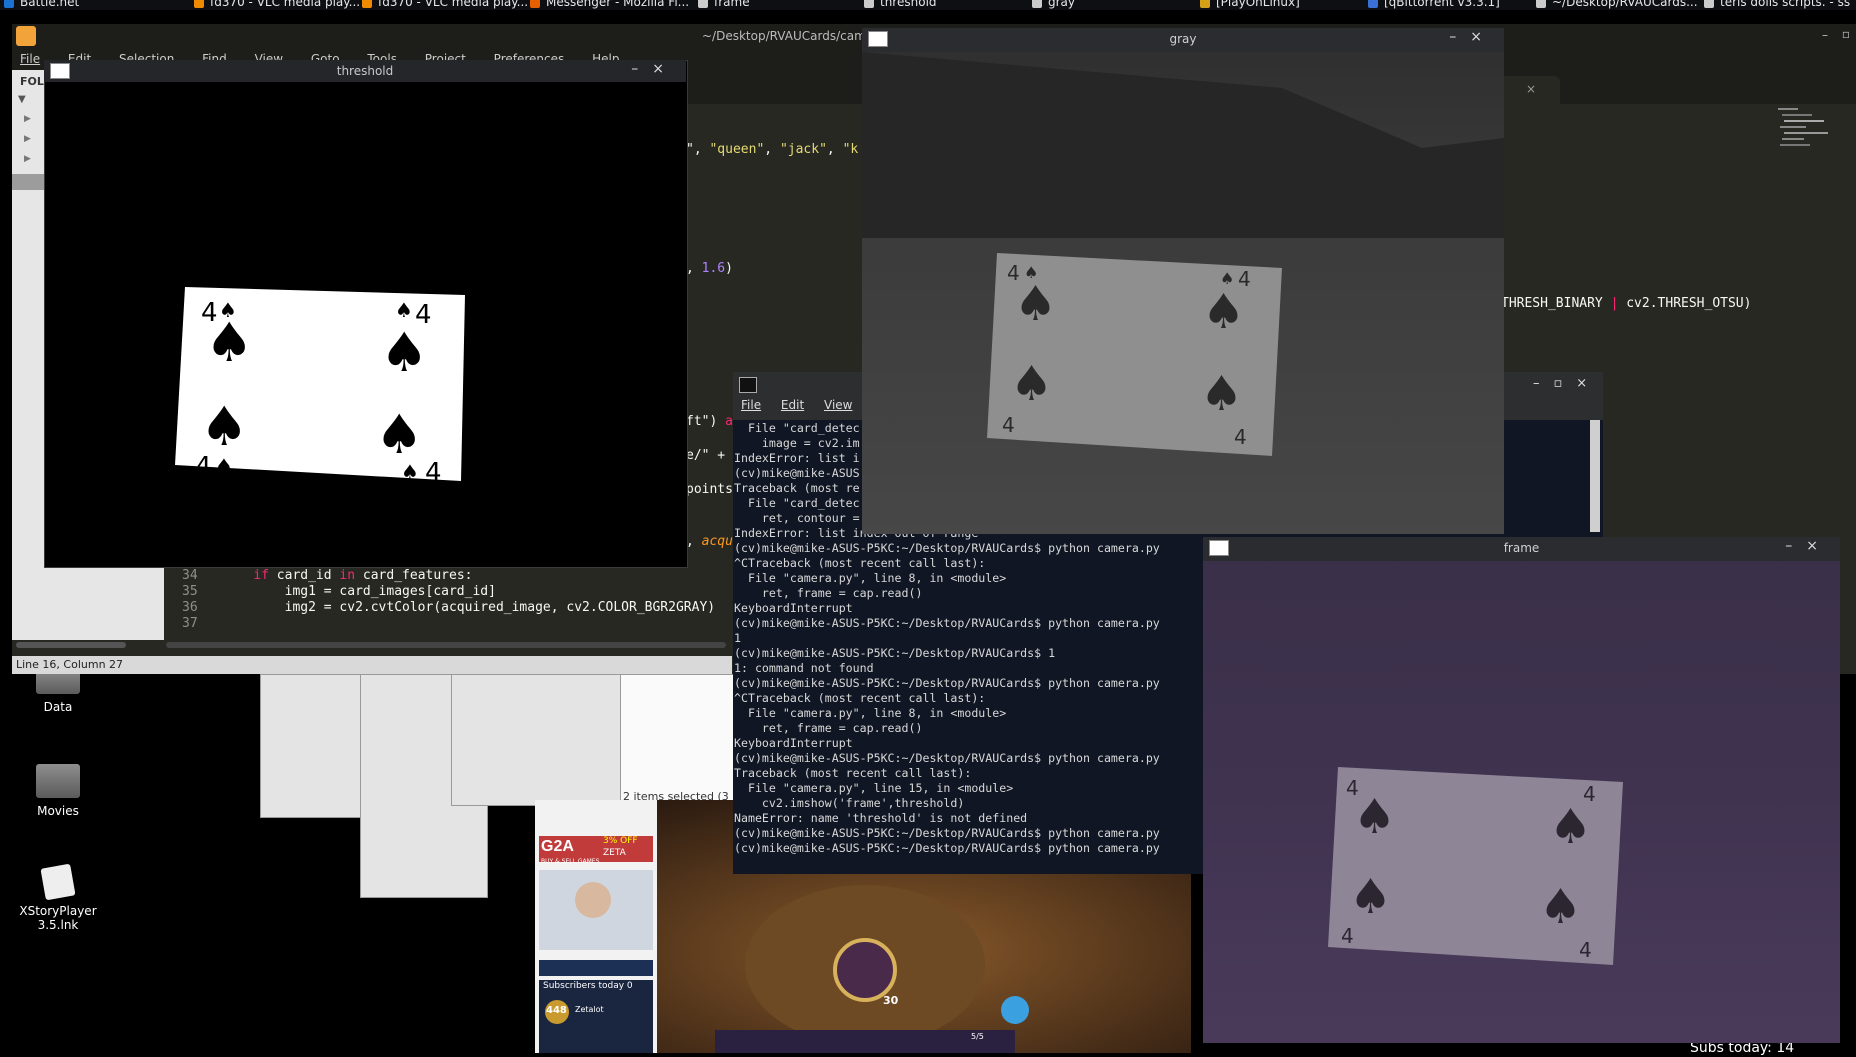 The width and height of the screenshot is (1856, 1057). I want to click on taskbar-item-qbittorrent: [qBittorrent v3.3.1], so click(1434, 4).